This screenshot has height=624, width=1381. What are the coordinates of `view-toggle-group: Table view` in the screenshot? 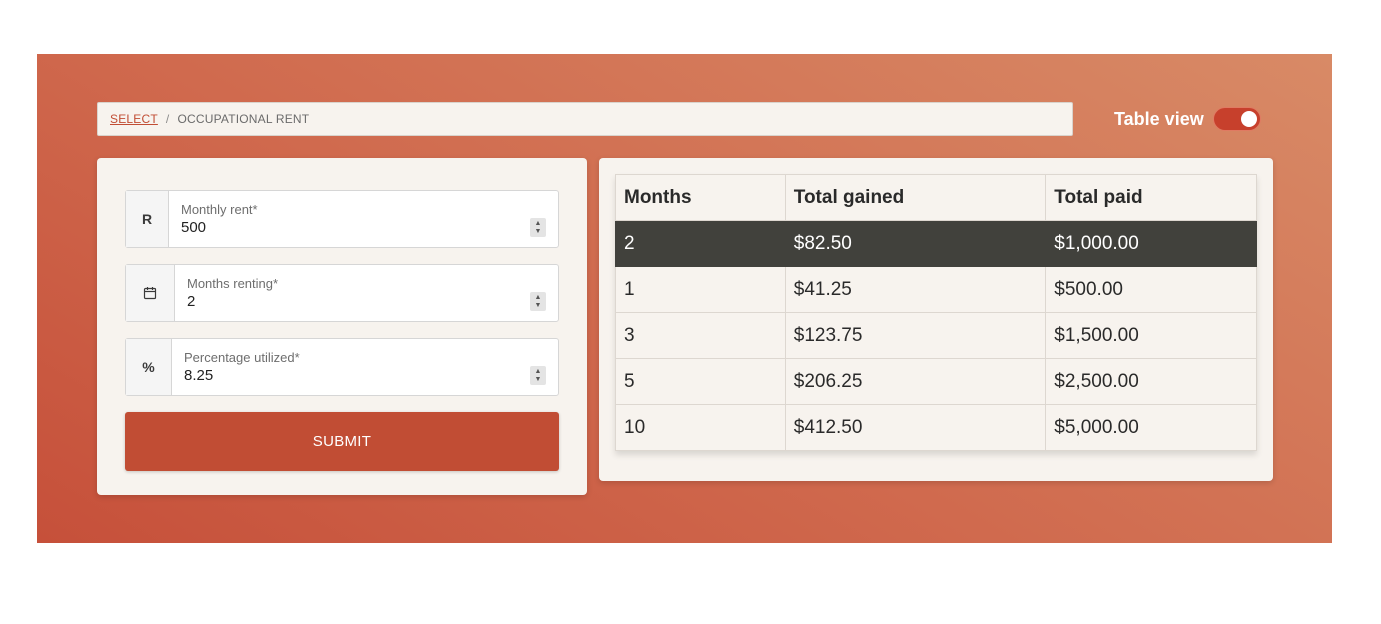 It's located at (1187, 119).